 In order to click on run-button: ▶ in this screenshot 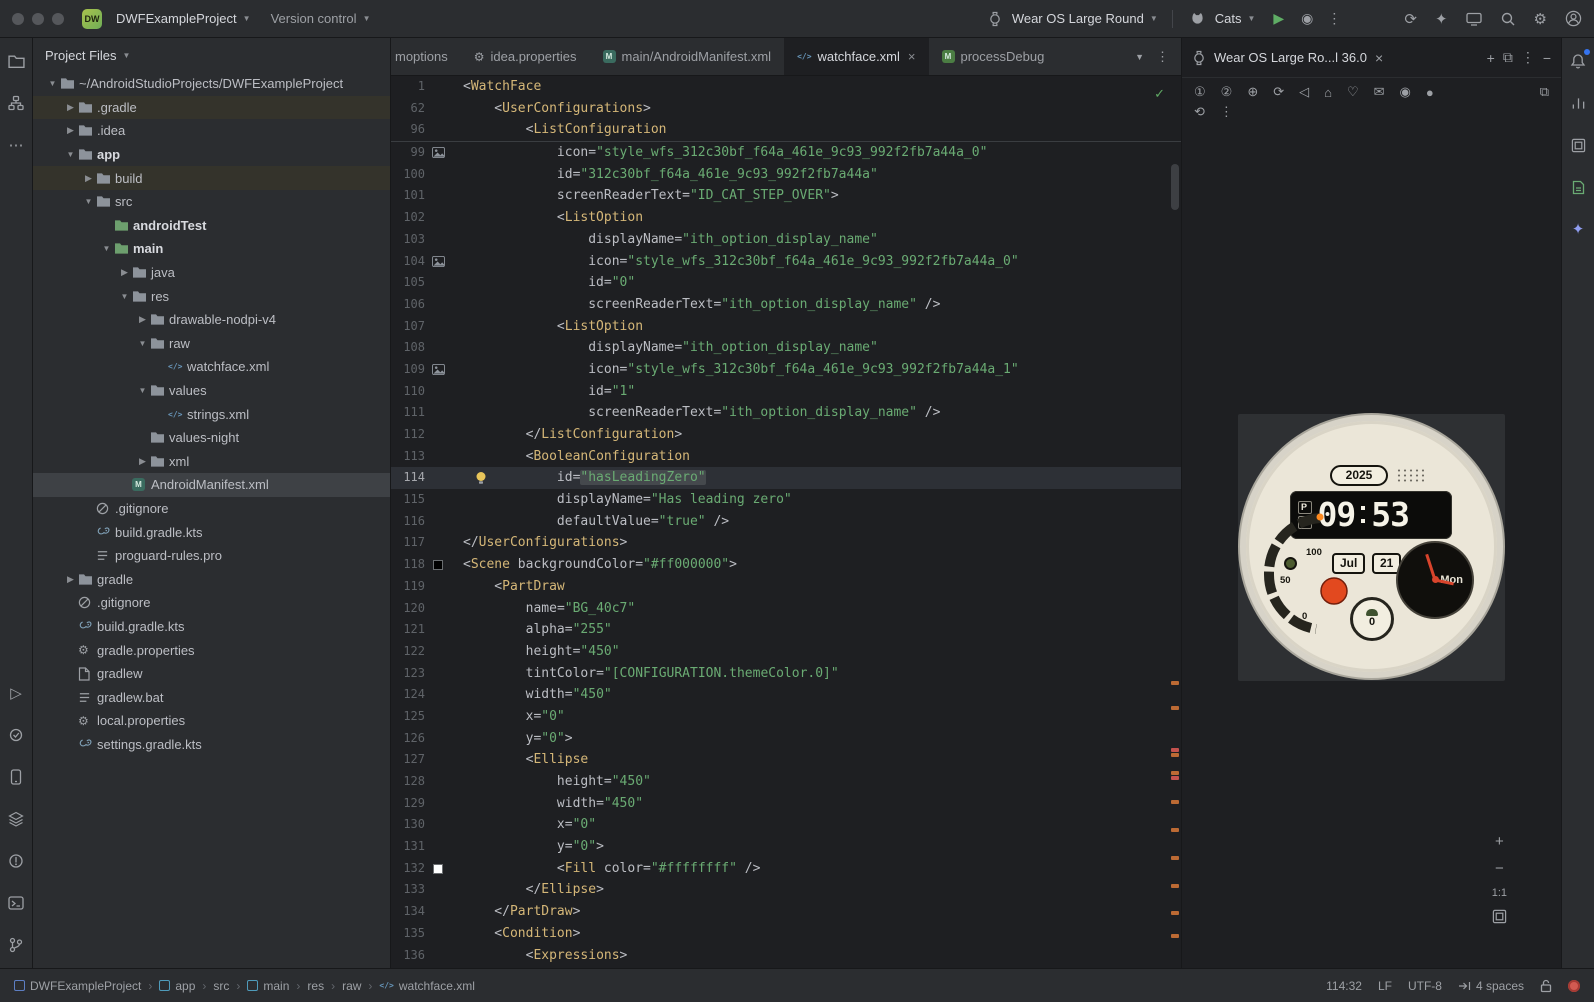, I will do `click(1278, 18)`.